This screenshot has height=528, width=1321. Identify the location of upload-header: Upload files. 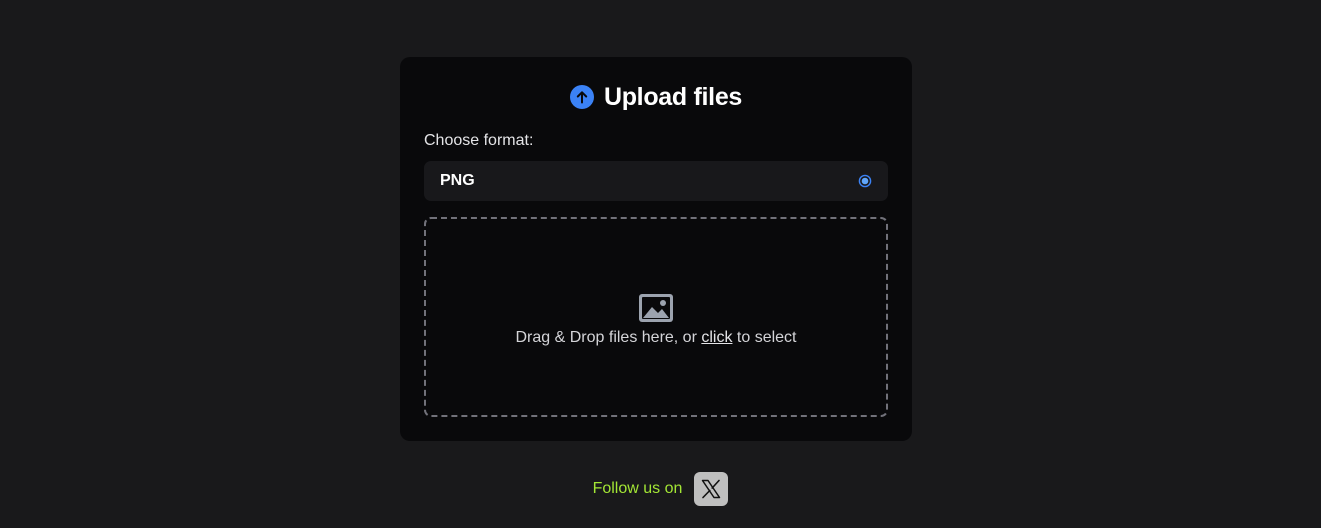
(656, 97).